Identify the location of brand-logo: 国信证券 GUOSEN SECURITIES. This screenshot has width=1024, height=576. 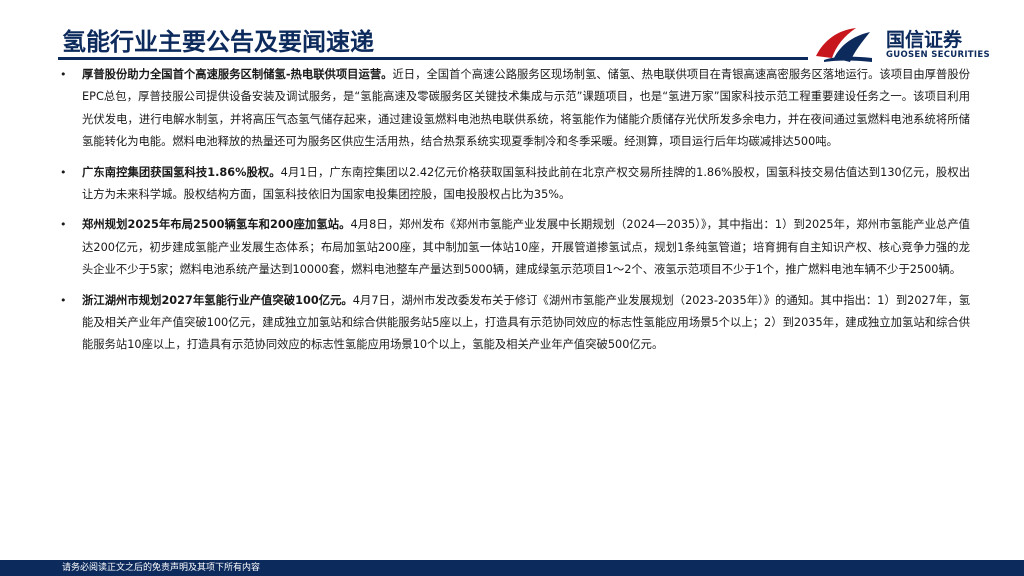
(902, 43).